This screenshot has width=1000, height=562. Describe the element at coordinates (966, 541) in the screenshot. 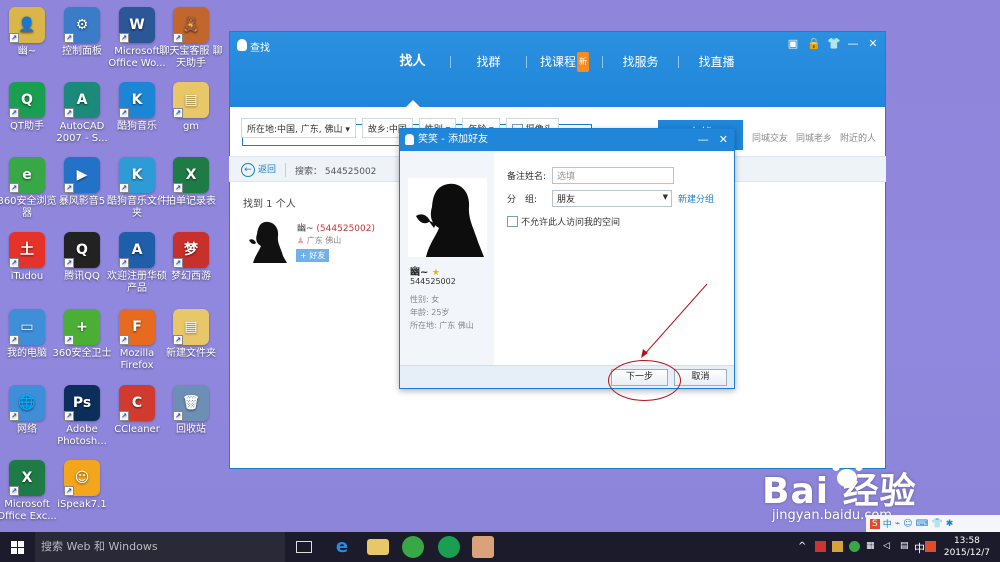

I see `clock-time: 13:58` at that location.